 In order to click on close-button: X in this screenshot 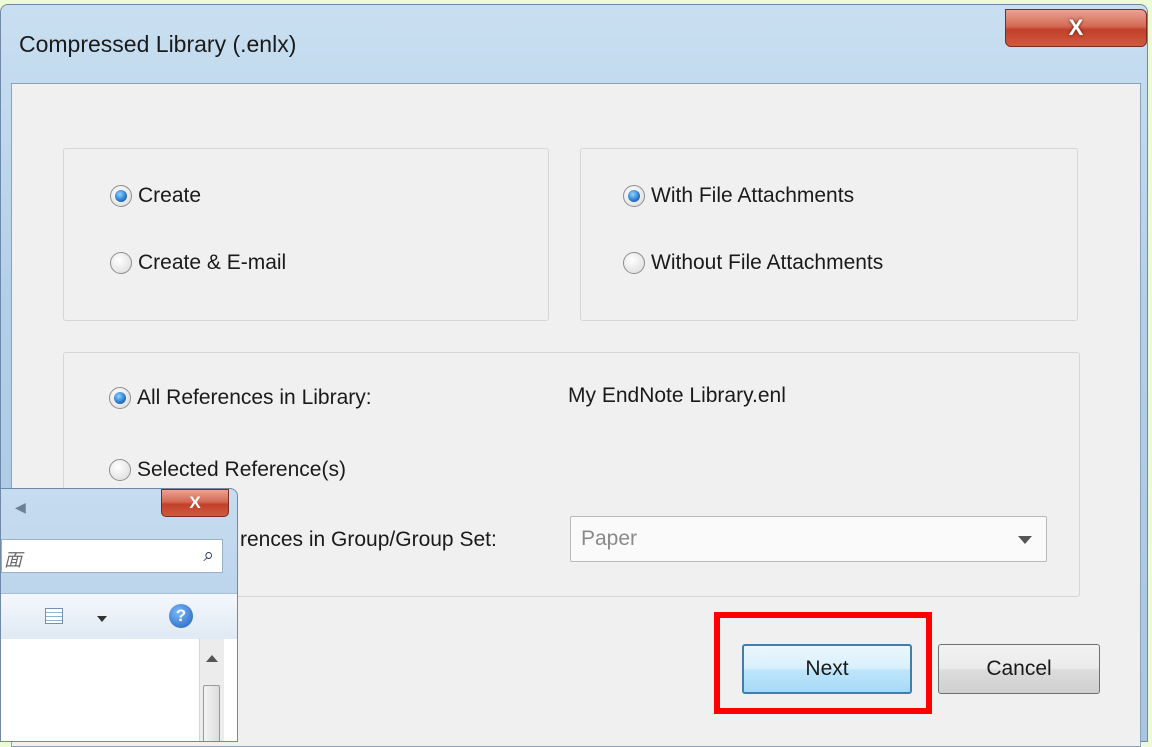, I will do `click(1076, 28)`.